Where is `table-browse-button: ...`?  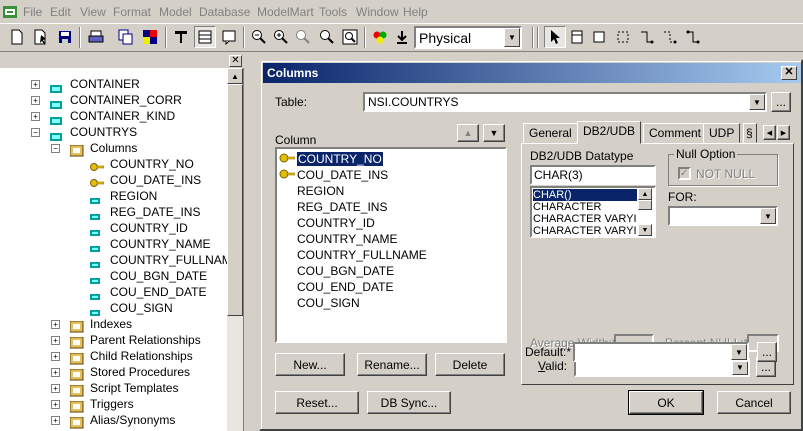 table-browse-button: ... is located at coordinates (781, 102).